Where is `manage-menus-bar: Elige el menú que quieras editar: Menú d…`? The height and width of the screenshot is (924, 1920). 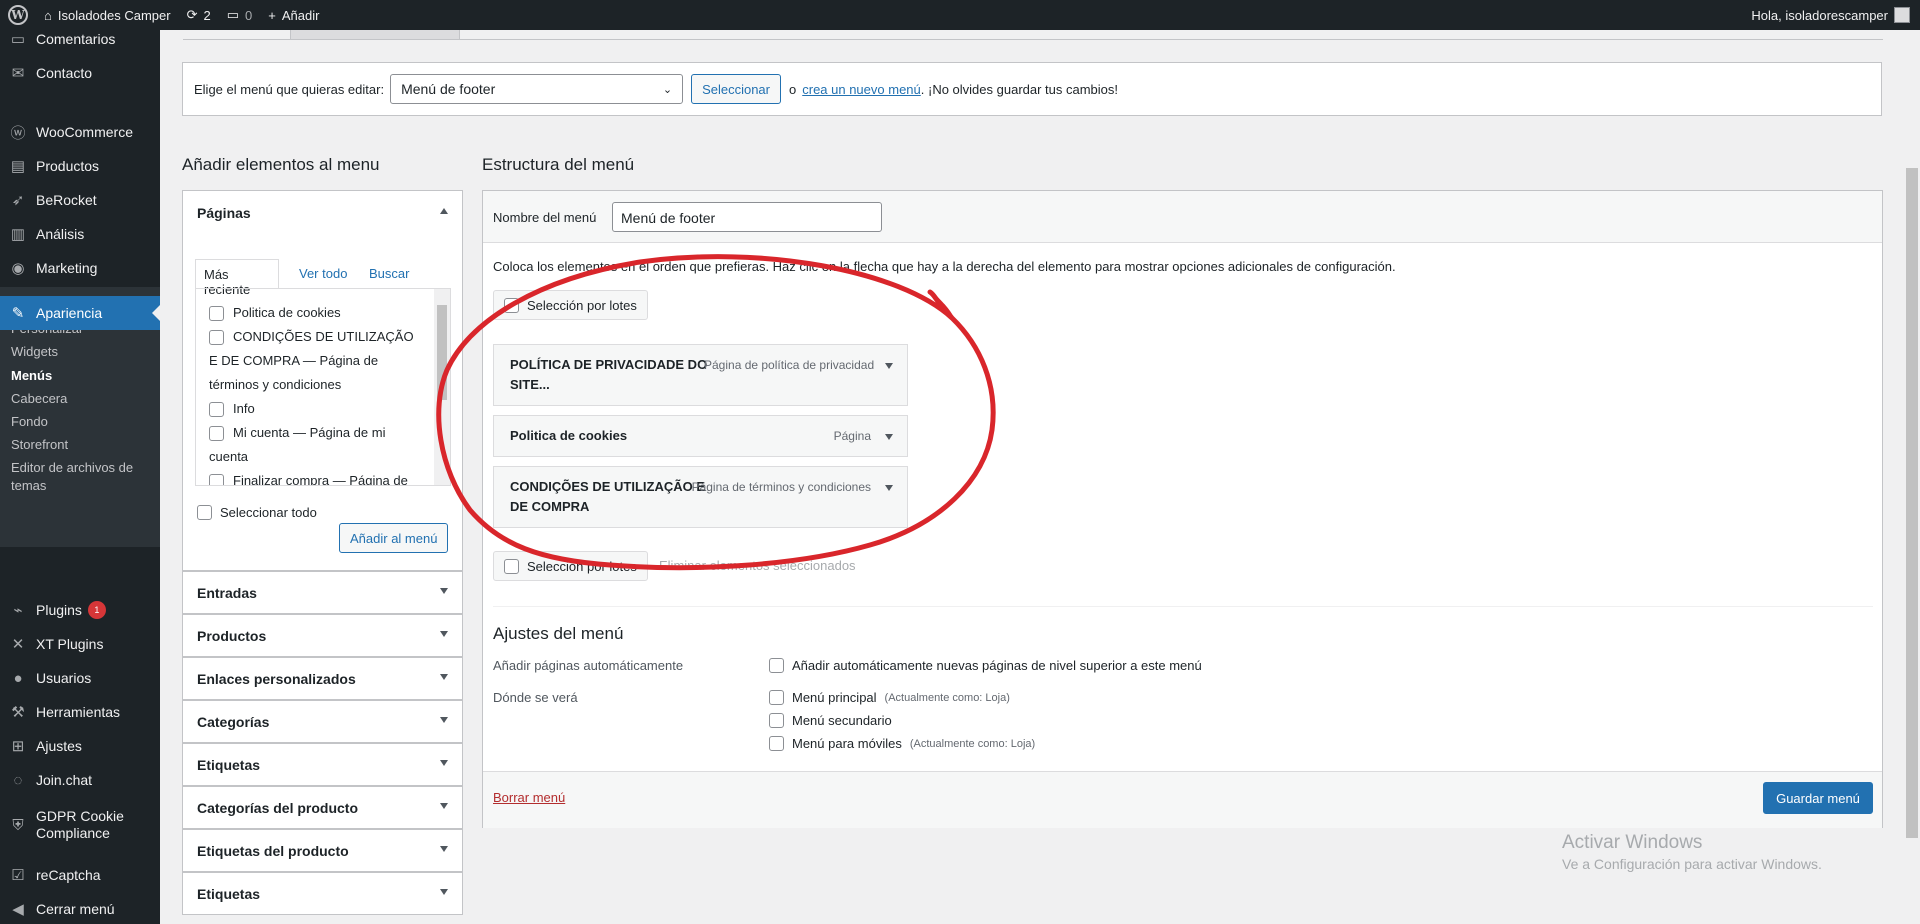 manage-menus-bar: Elige el menú que quieras editar: Menú d… is located at coordinates (1032, 89).